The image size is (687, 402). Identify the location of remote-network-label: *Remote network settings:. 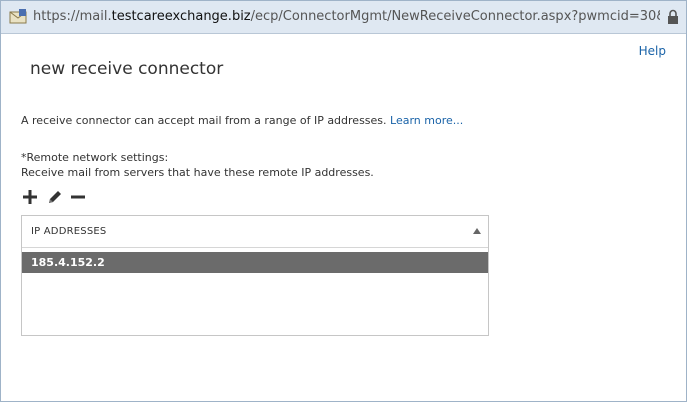
(95, 157).